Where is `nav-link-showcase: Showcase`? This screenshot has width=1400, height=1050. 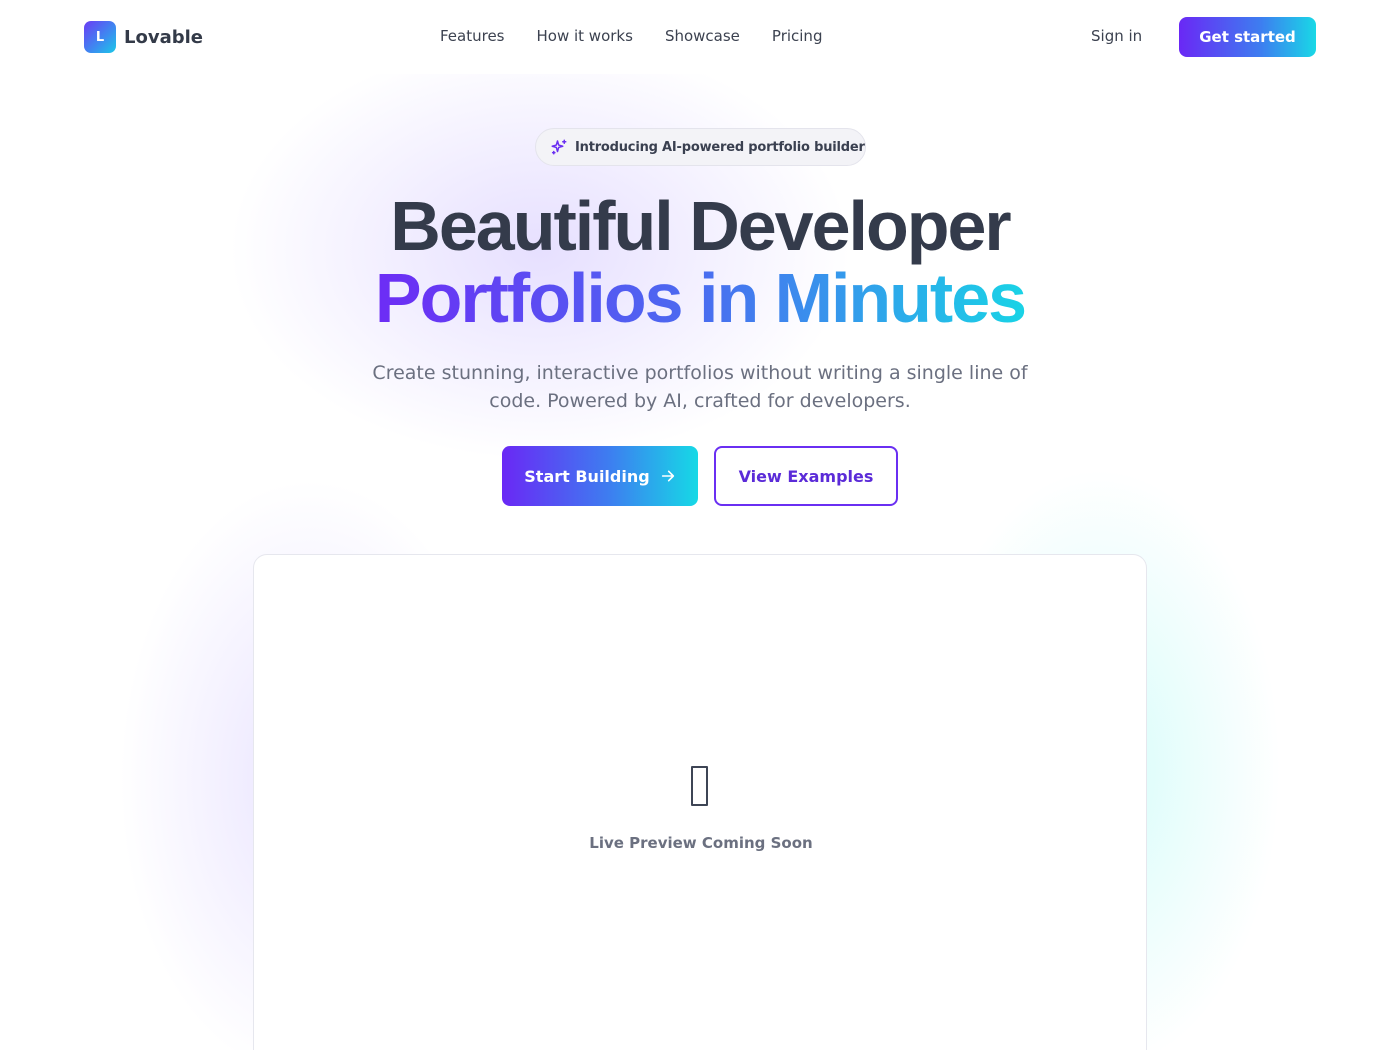
nav-link-showcase: Showcase is located at coordinates (702, 36).